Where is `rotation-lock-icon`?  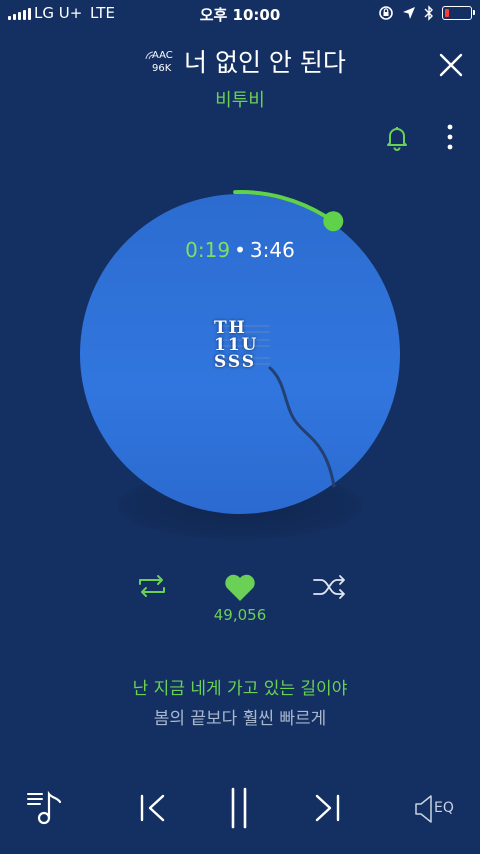
rotation-lock-icon is located at coordinates (386, 13).